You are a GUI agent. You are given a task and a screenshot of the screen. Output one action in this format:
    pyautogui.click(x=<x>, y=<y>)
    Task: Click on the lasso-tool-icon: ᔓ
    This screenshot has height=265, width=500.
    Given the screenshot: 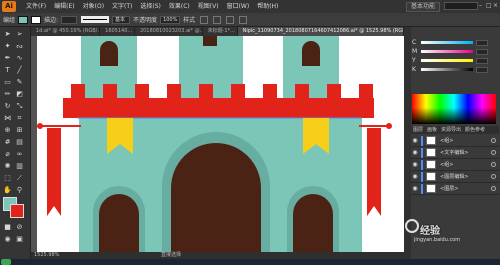 What is the action you would take?
    pyautogui.click(x=19, y=46)
    